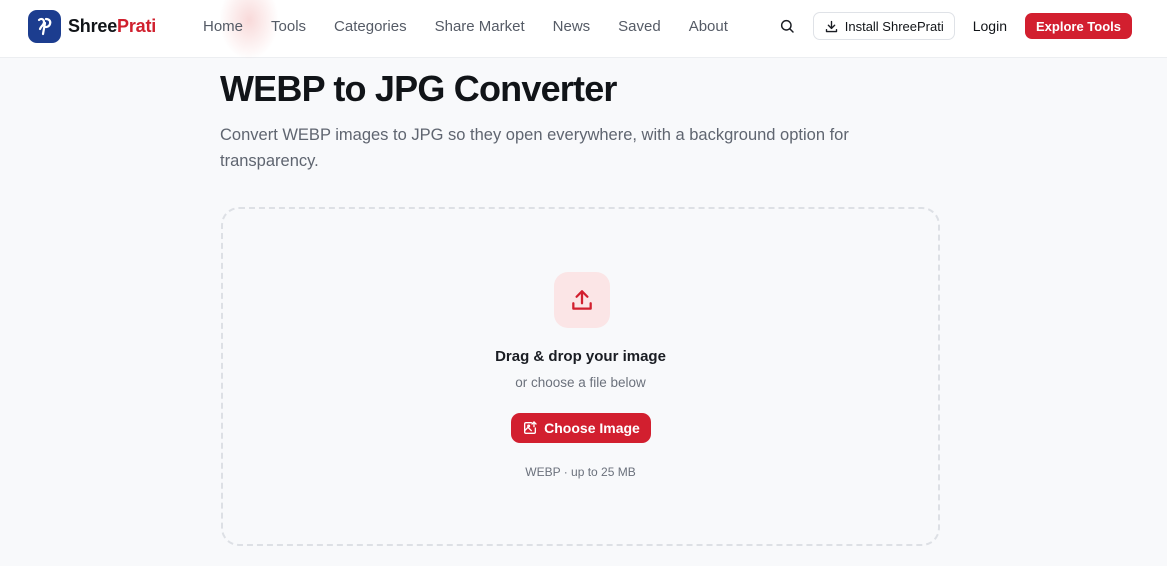  I want to click on search-button, so click(787, 26).